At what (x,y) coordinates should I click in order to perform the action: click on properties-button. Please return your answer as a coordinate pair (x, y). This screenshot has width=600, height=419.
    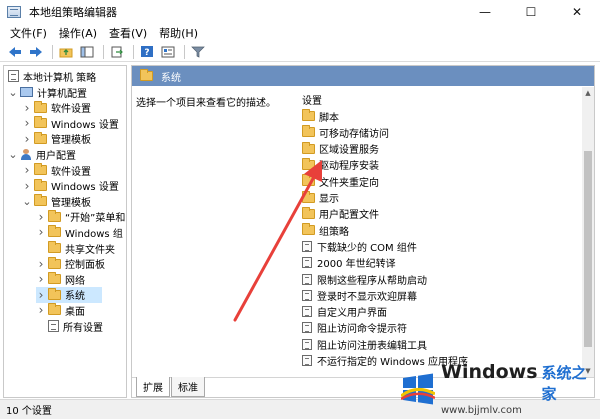
    Looking at the image, I should click on (168, 52).